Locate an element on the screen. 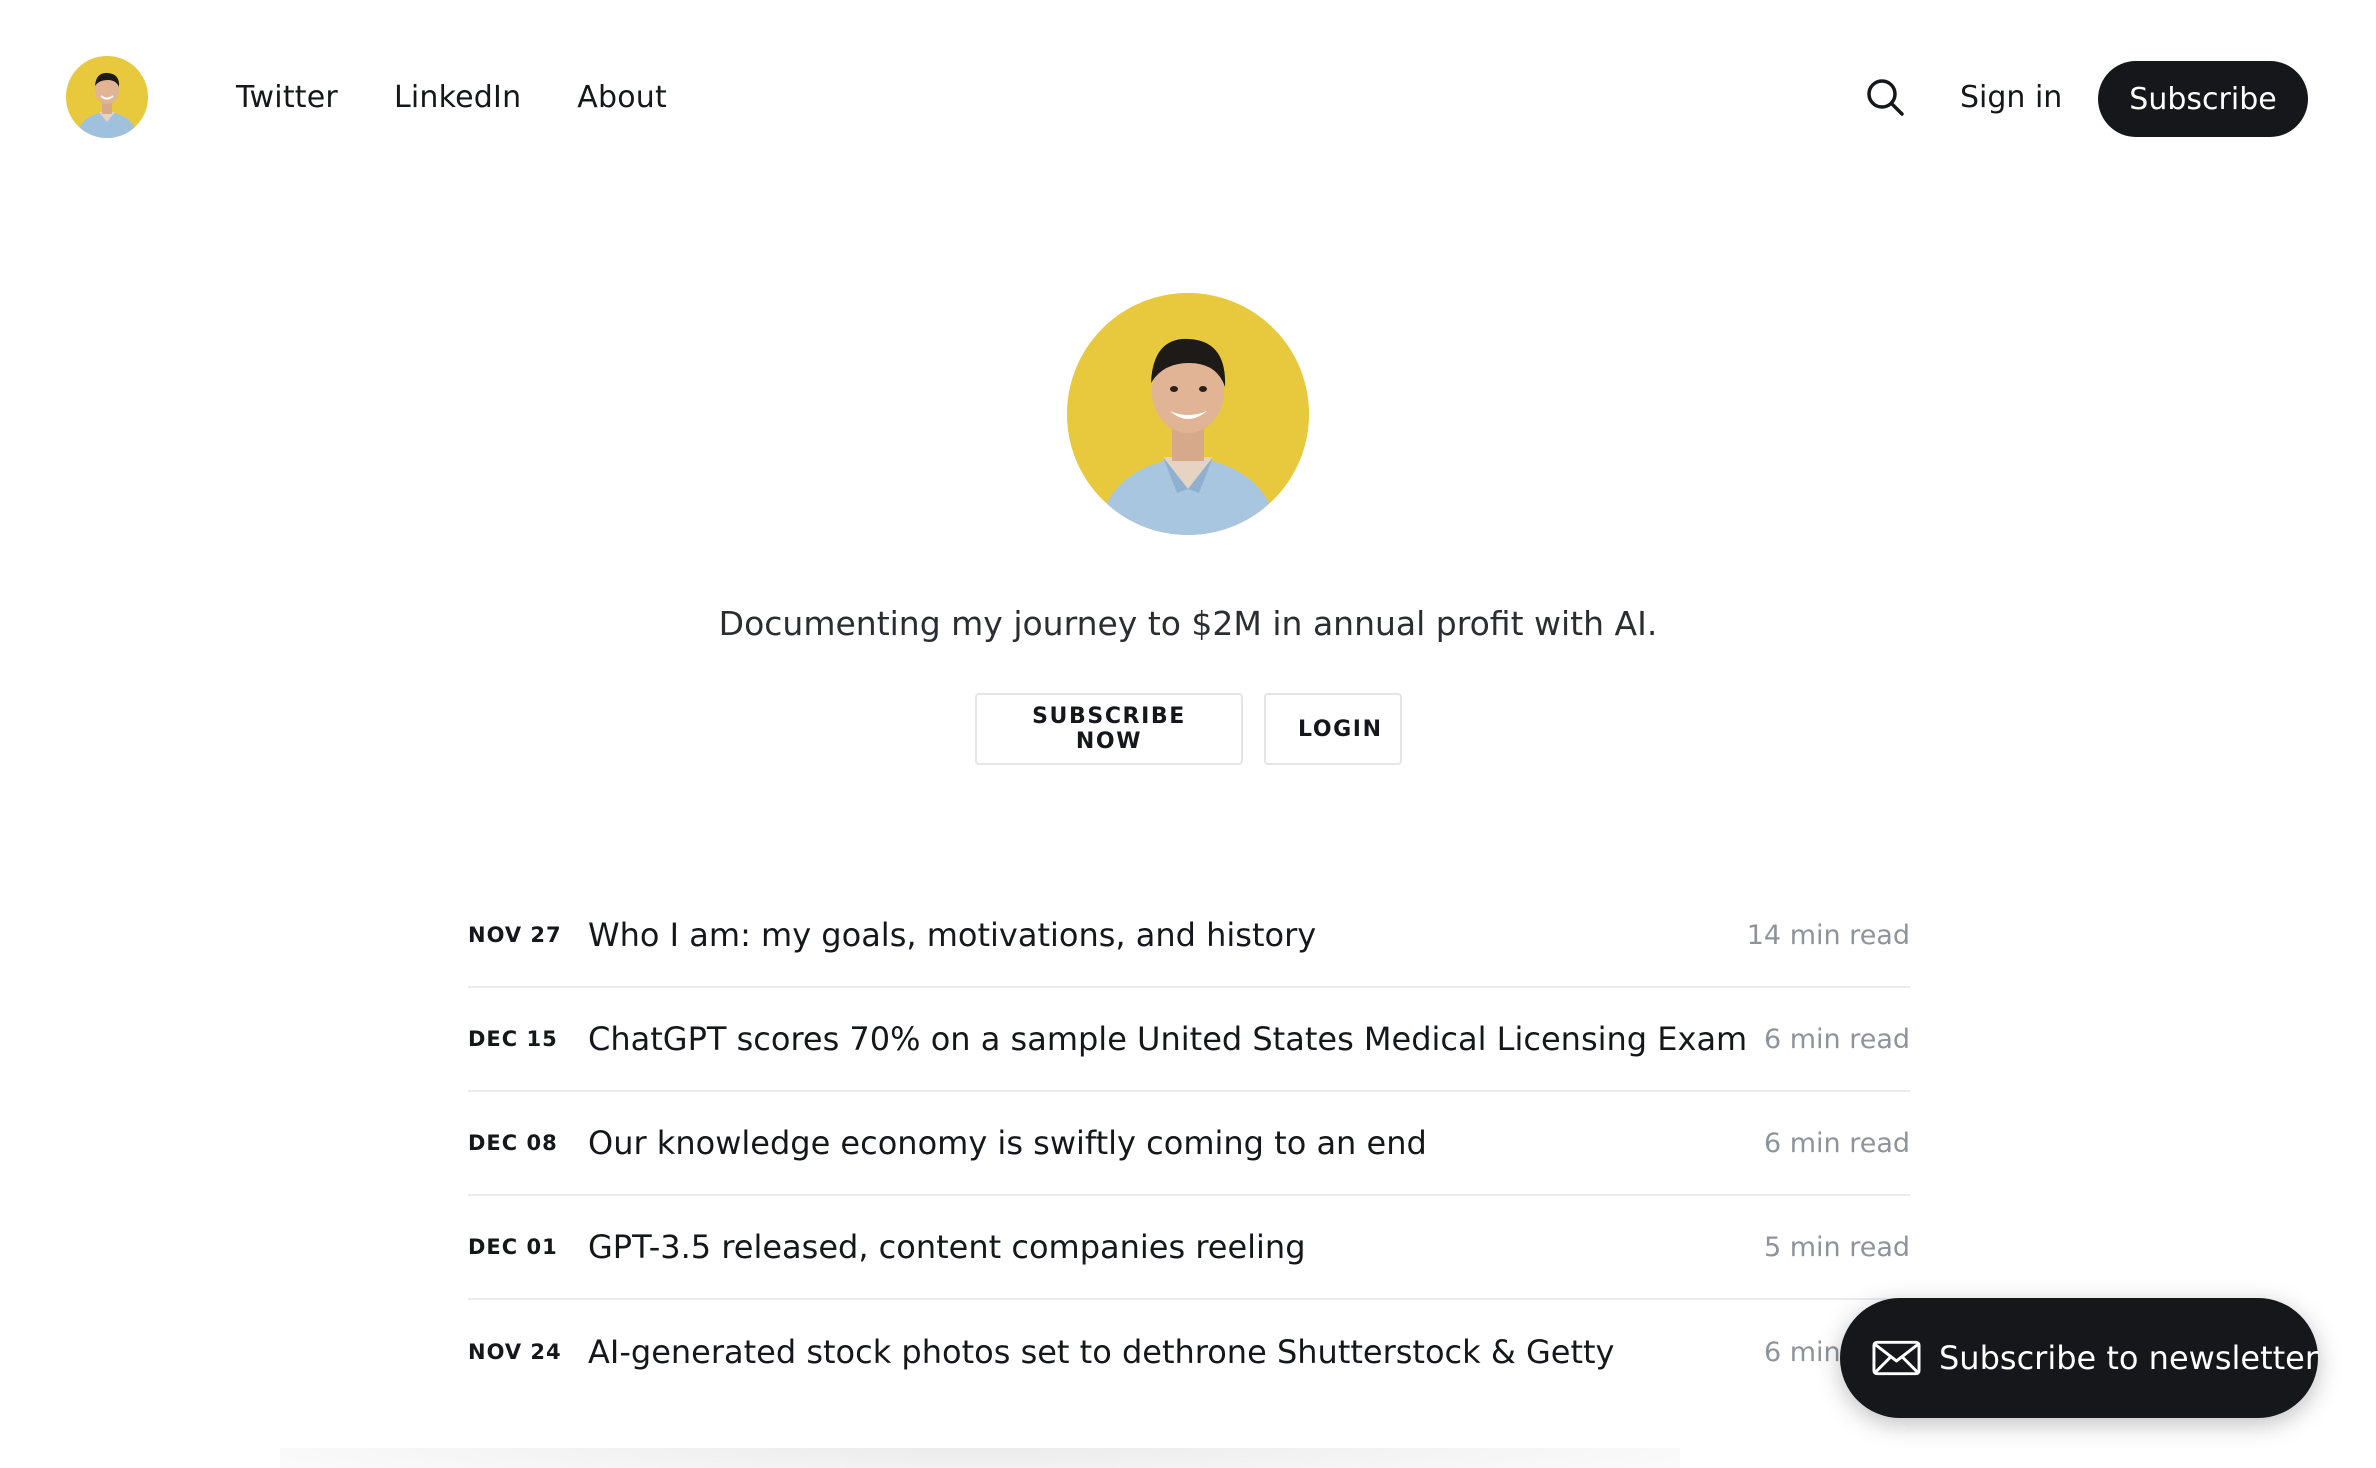 The height and width of the screenshot is (1468, 2376). envelope-icon is located at coordinates (1896, 1358).